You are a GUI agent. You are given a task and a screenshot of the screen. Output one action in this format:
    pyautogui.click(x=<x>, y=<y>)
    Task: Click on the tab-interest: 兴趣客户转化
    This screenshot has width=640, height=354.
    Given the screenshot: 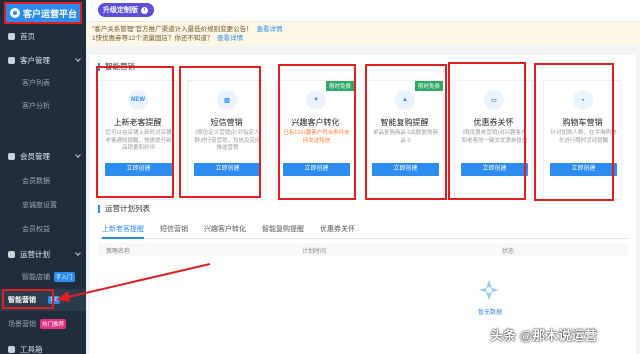 What is the action you would take?
    pyautogui.click(x=225, y=232)
    